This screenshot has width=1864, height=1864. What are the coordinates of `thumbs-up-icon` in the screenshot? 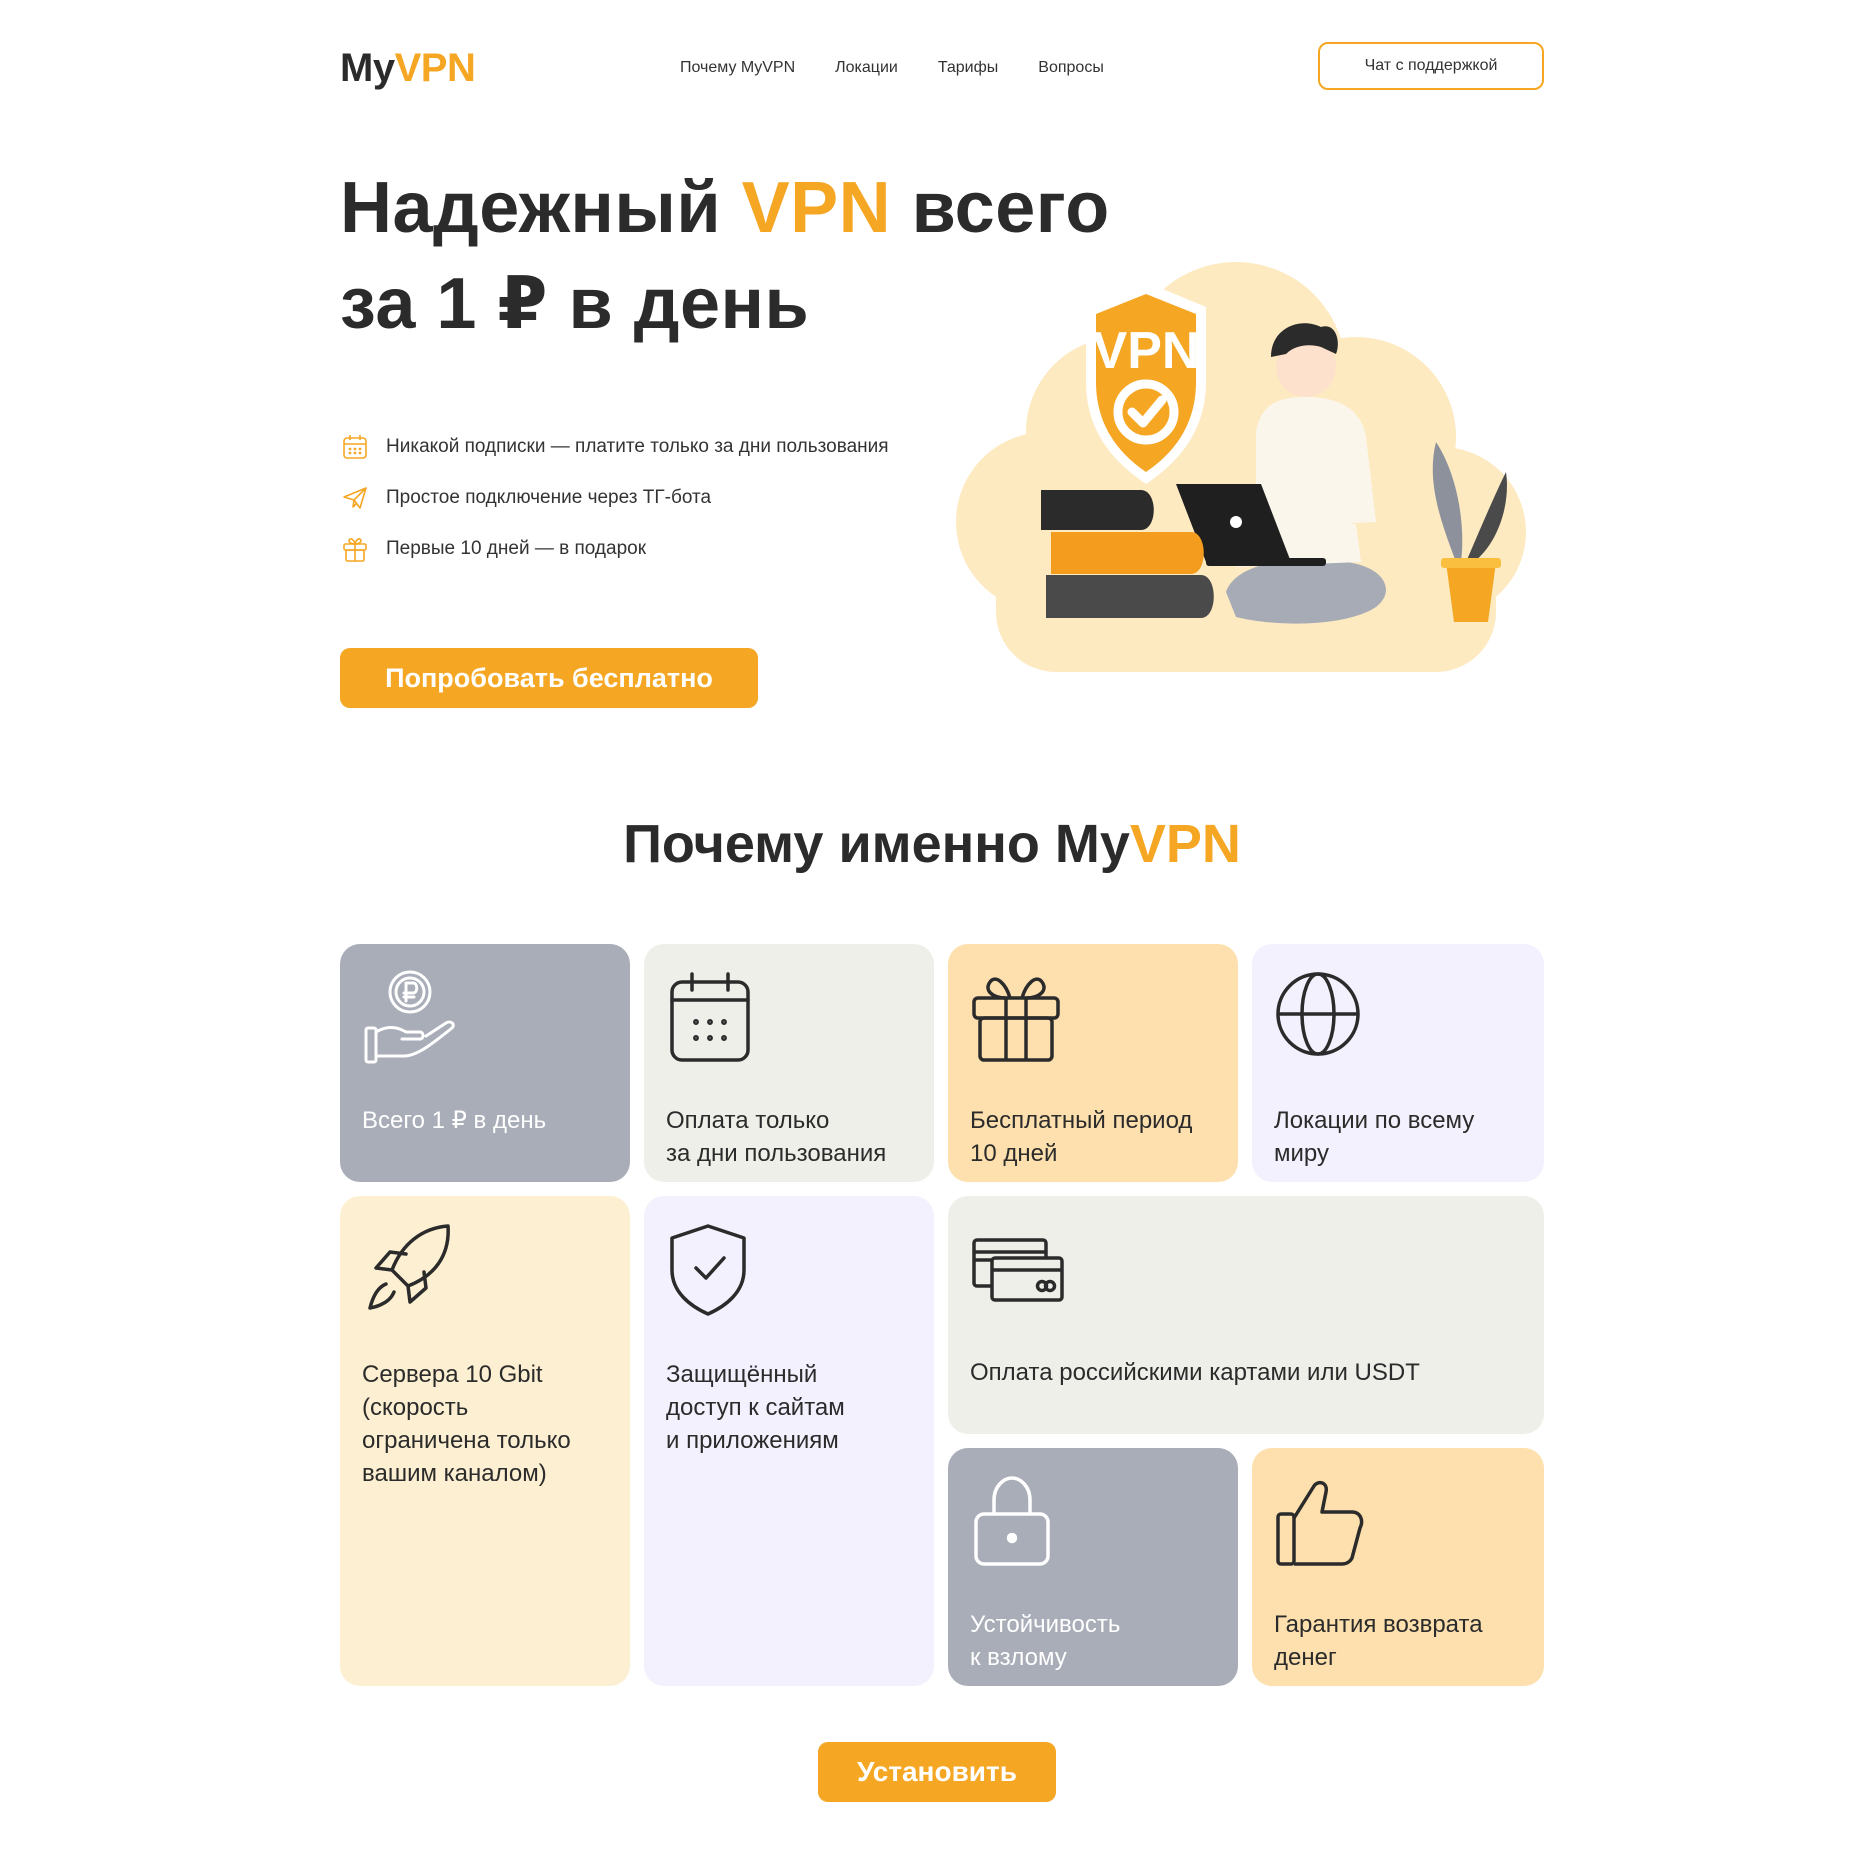 It's located at (1320, 1523).